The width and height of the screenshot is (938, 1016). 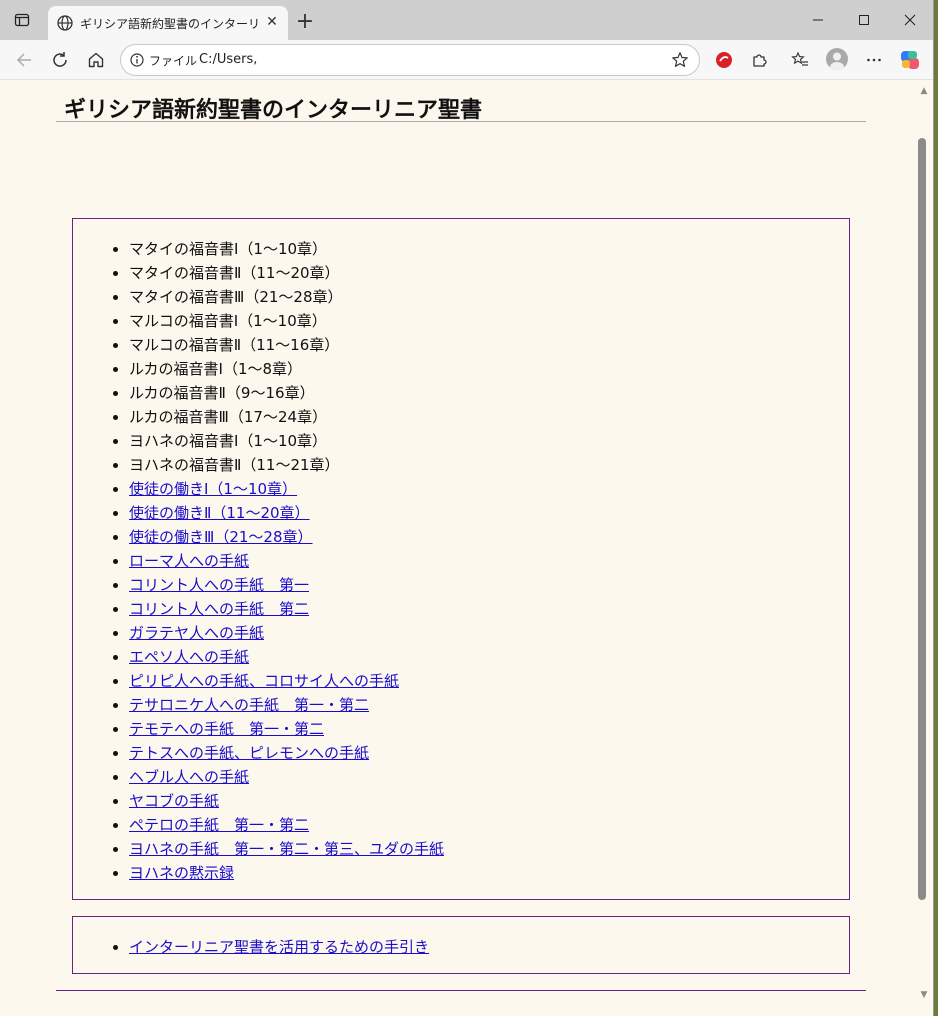 I want to click on favorites-list-icon, so click(x=800, y=60).